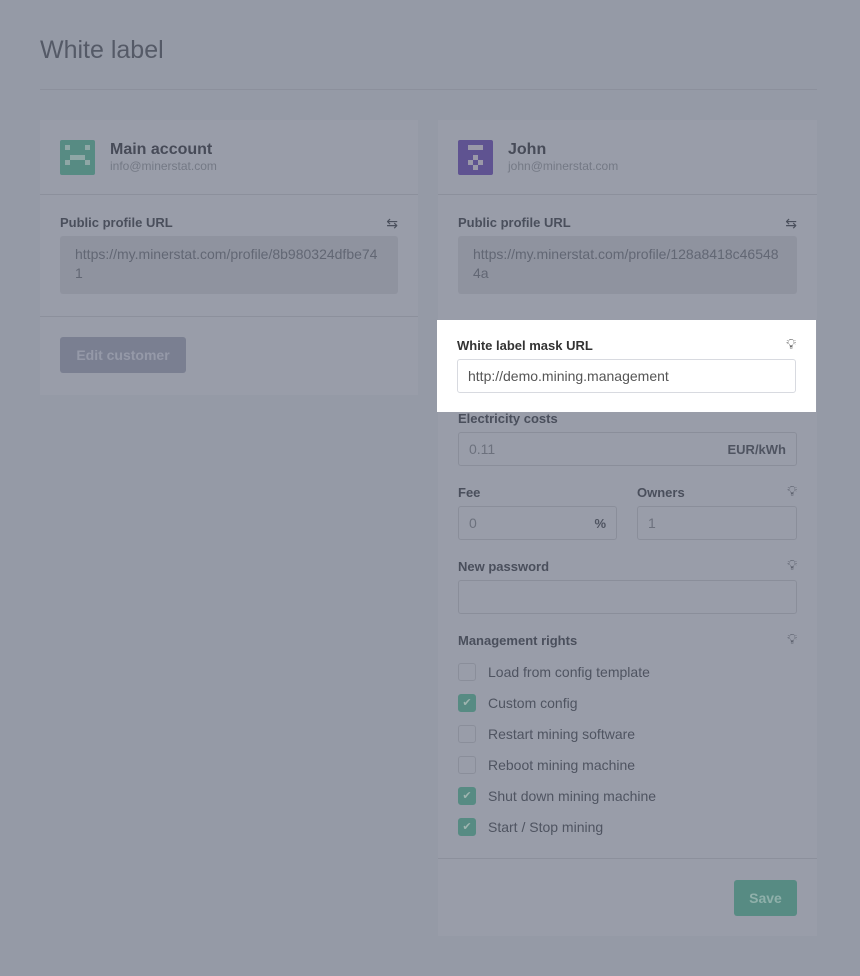 The width and height of the screenshot is (860, 976). What do you see at coordinates (717, 523) in the screenshot?
I see `owners-input: 1` at bounding box center [717, 523].